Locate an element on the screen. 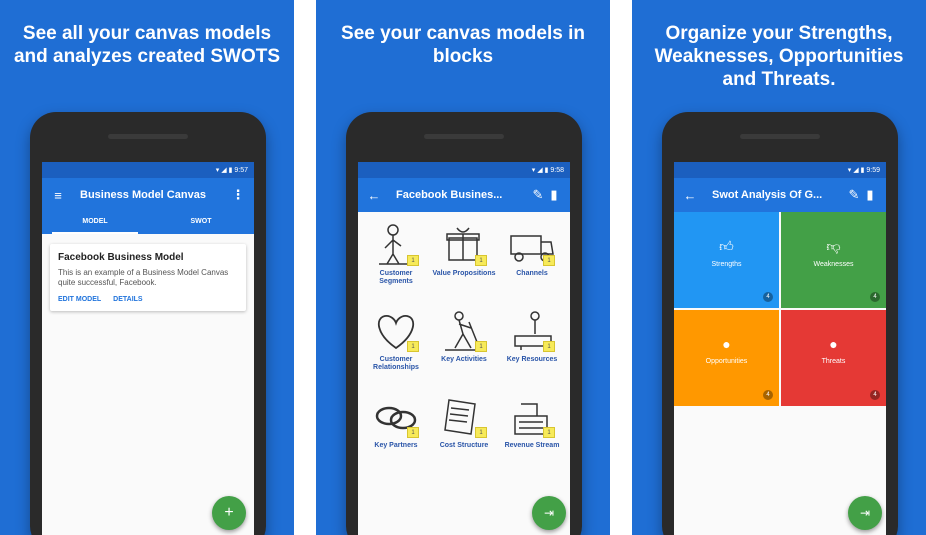  block-value-propositions: 1 Value Propositions is located at coordinates (464, 261).